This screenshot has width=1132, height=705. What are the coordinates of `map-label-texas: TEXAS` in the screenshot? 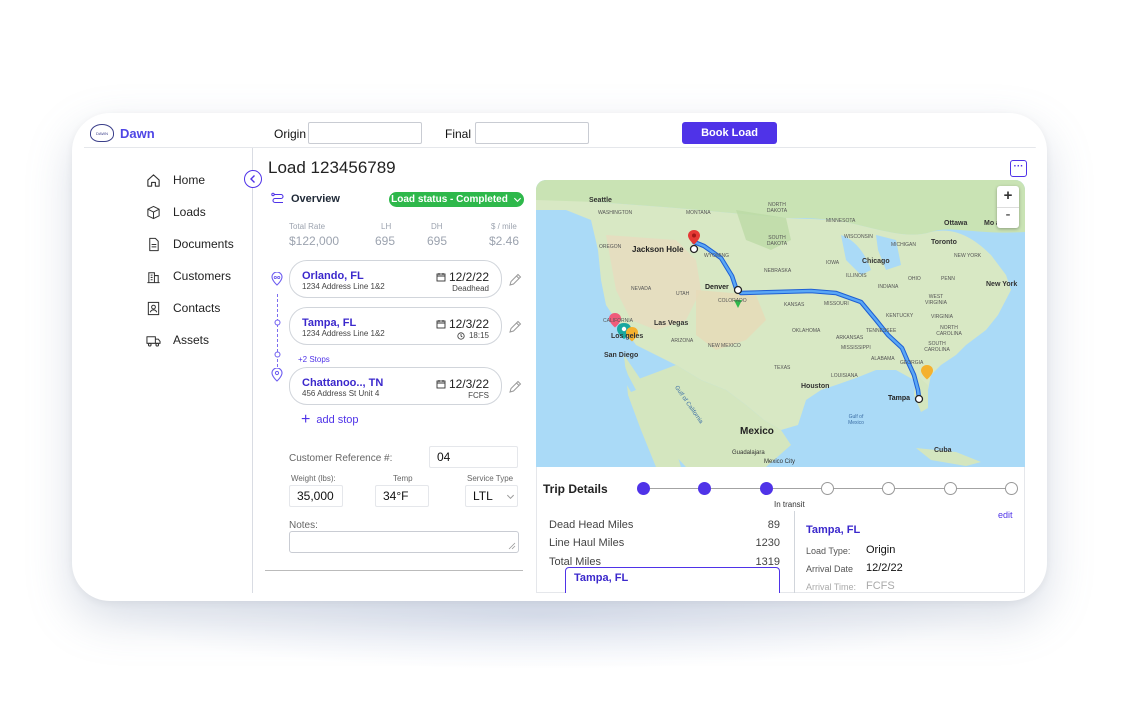 It's located at (782, 368).